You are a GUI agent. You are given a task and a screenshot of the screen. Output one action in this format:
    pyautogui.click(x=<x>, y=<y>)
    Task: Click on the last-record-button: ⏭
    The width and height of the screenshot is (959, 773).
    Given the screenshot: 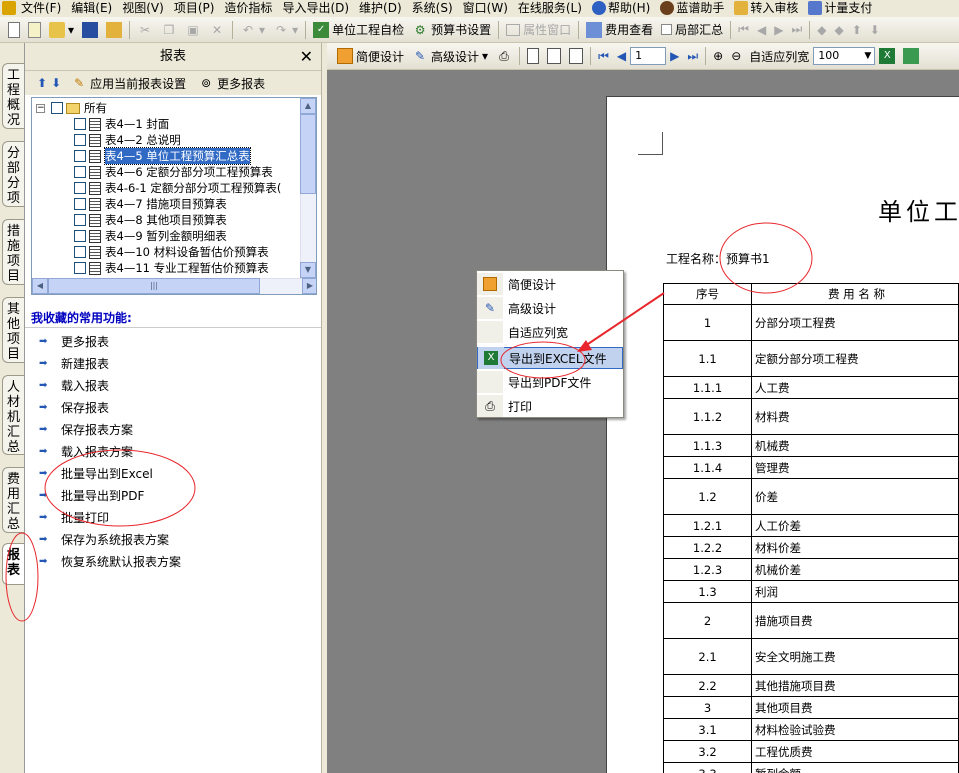 What is the action you would take?
    pyautogui.click(x=796, y=30)
    